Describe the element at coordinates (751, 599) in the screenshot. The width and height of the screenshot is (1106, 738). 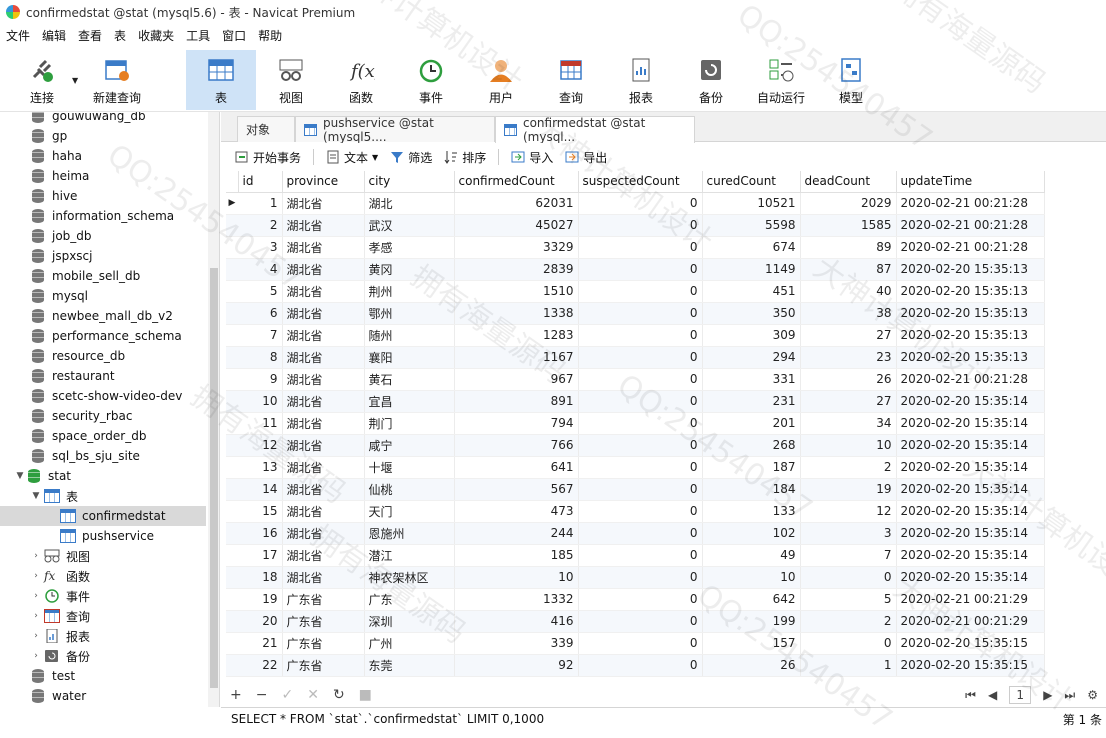
I see `table-cell-curedCount: 642` at that location.